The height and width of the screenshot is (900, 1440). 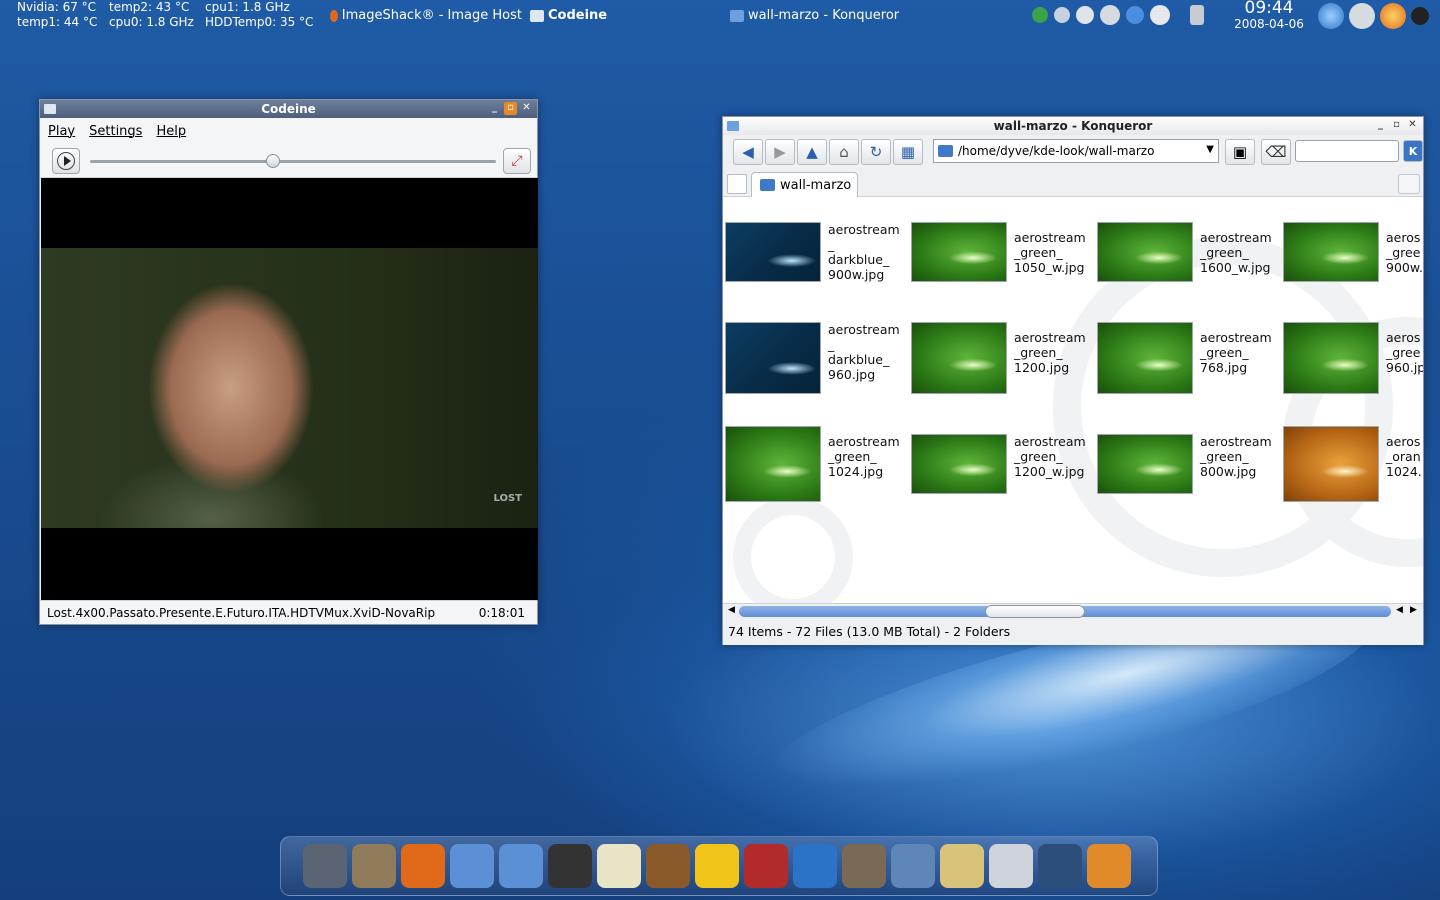 What do you see at coordinates (804, 184) in the screenshot?
I see `tab-wall-marzo: wall-marzo` at bounding box center [804, 184].